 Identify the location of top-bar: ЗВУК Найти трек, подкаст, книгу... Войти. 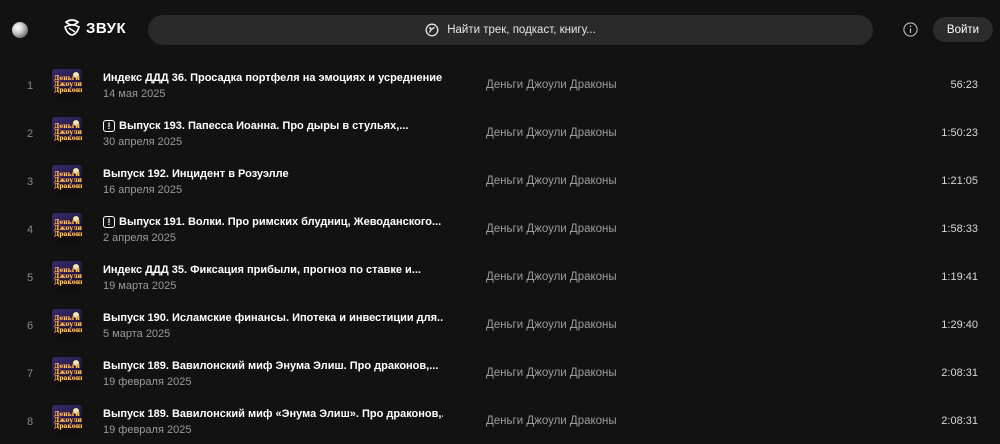
(500, 30).